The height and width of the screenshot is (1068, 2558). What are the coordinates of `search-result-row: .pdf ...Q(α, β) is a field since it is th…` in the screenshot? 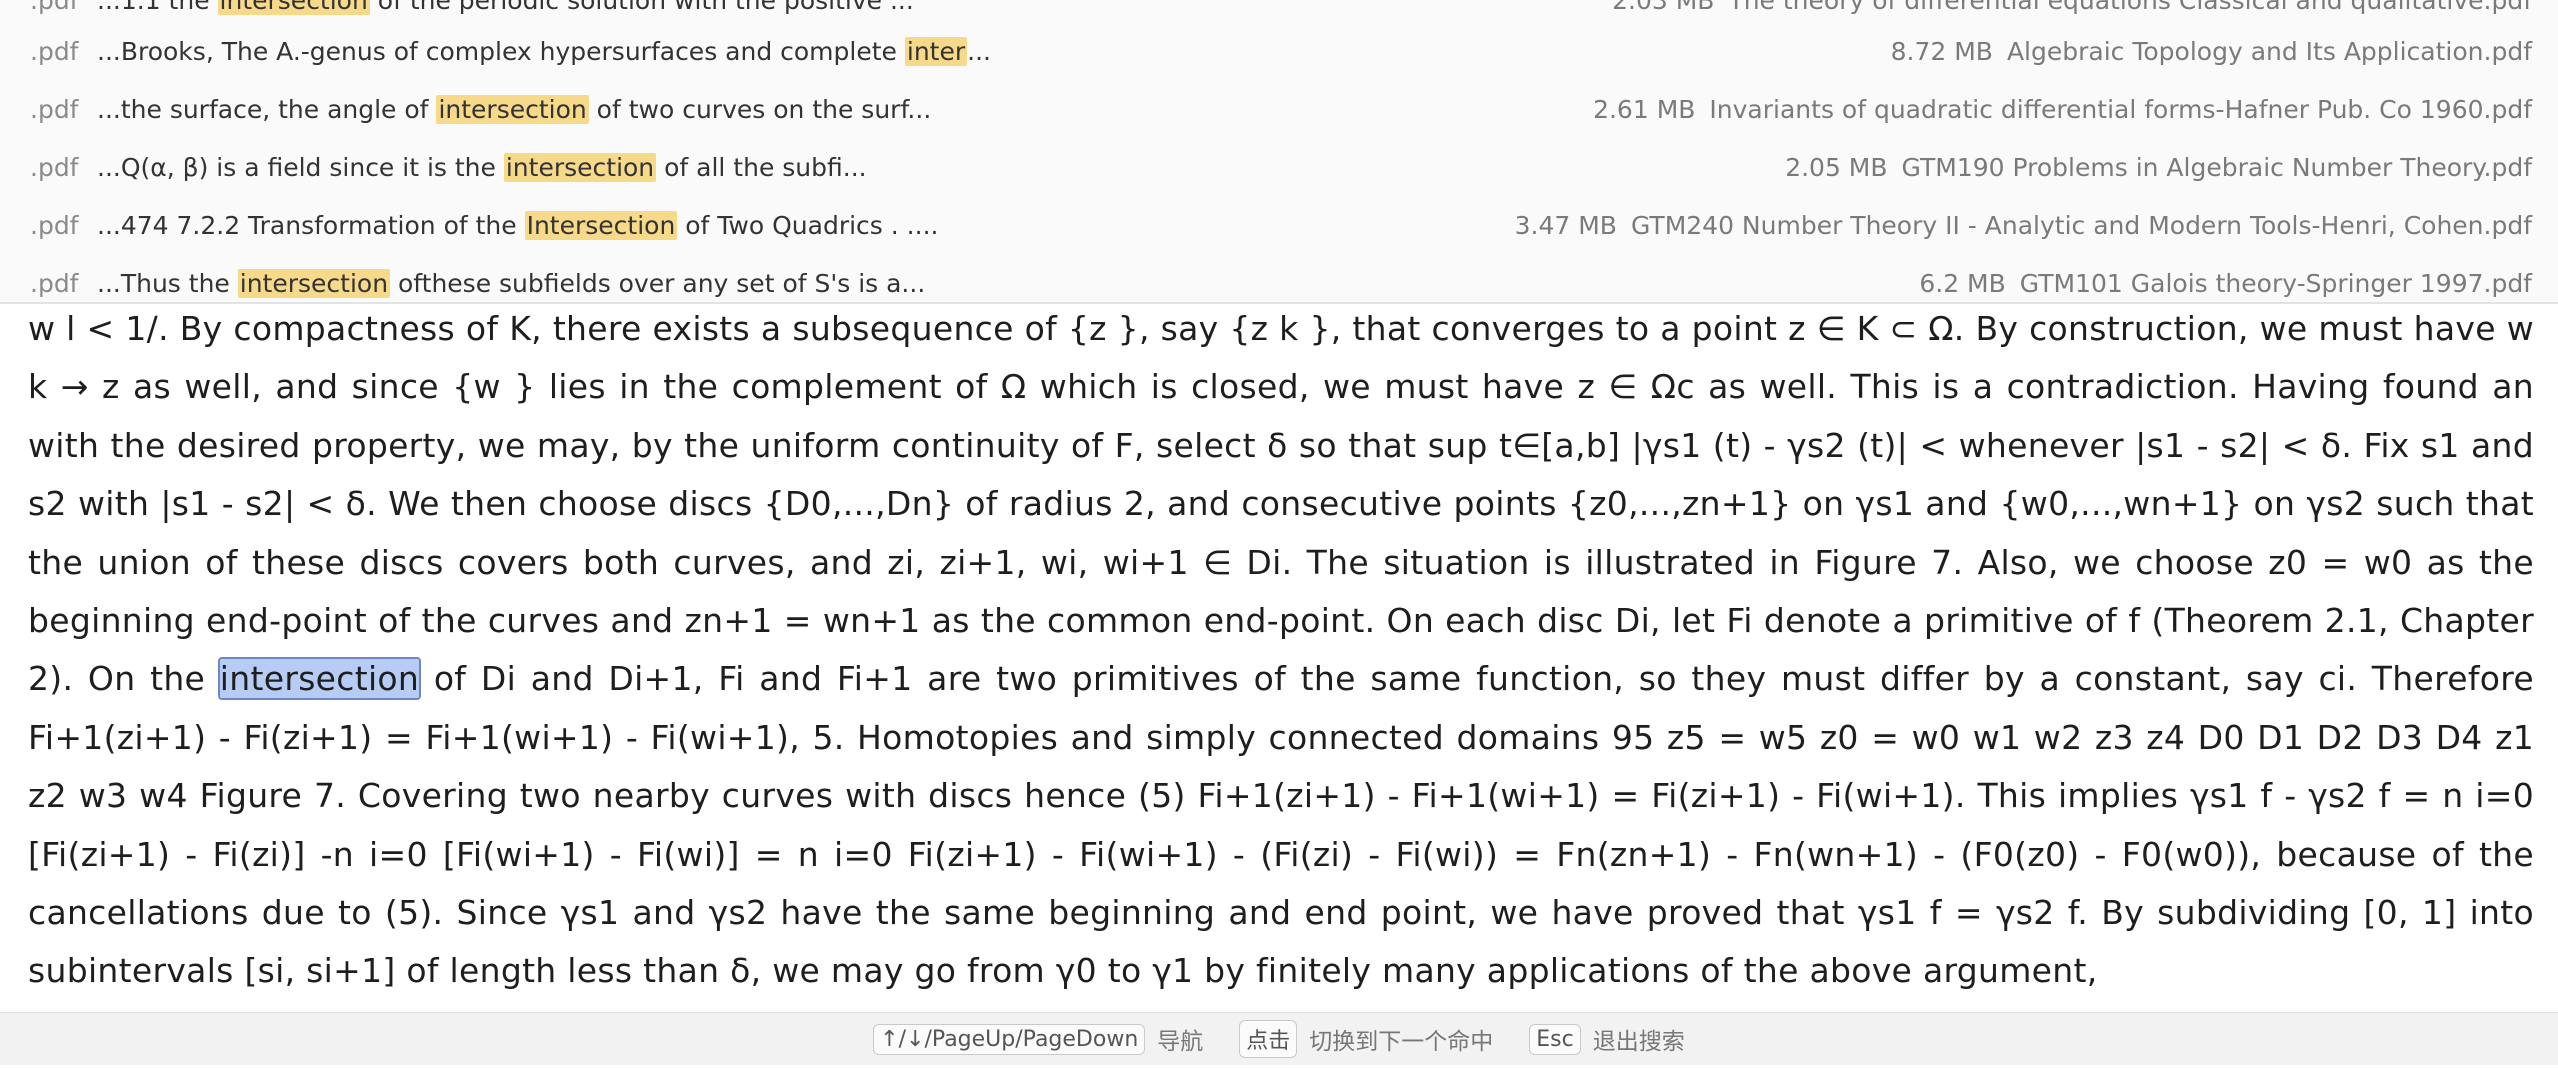 It's located at (1279, 167).